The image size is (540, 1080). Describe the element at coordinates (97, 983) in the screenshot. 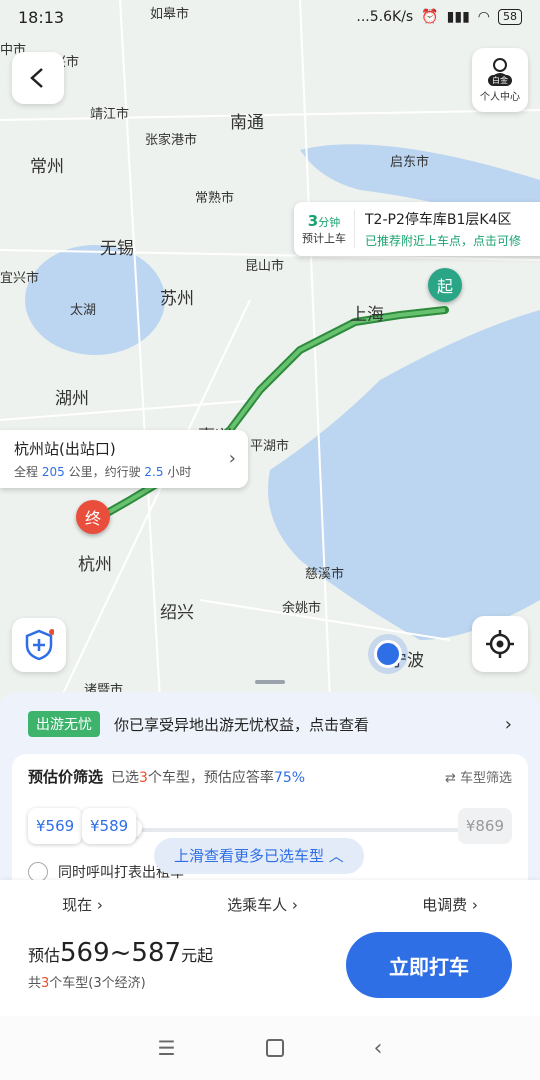

I see `price-sub-suffix: 个车型(3个经济)` at that location.